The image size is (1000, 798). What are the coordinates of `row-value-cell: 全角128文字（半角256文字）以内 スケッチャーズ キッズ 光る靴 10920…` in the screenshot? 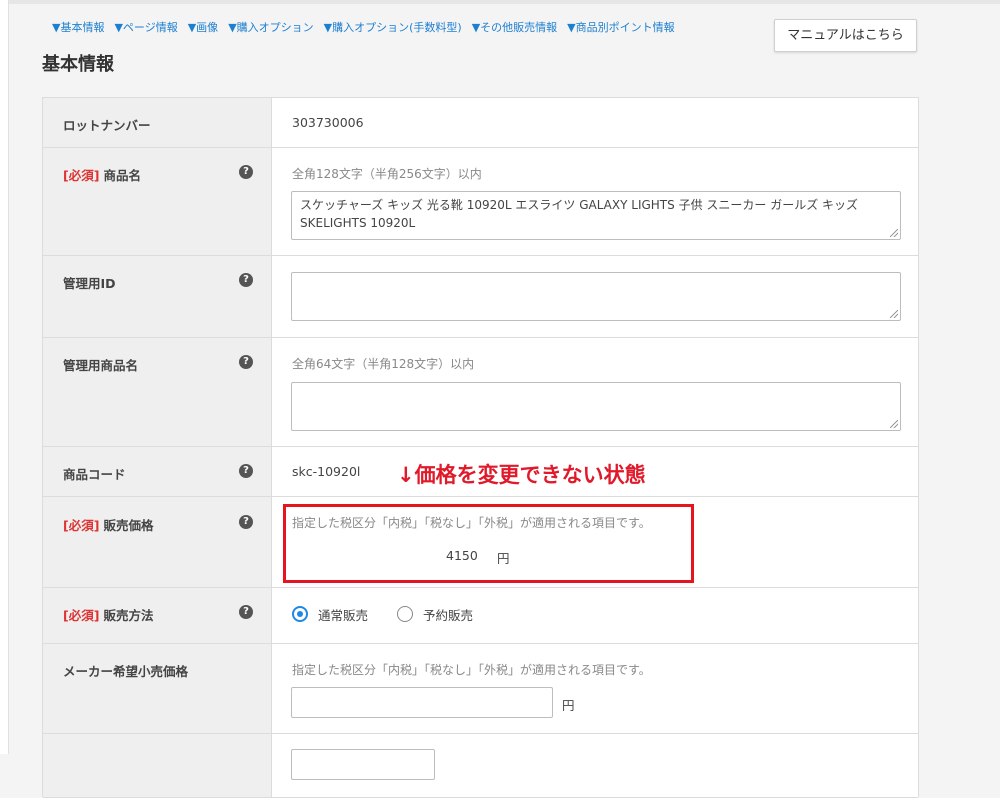 It's located at (595, 201).